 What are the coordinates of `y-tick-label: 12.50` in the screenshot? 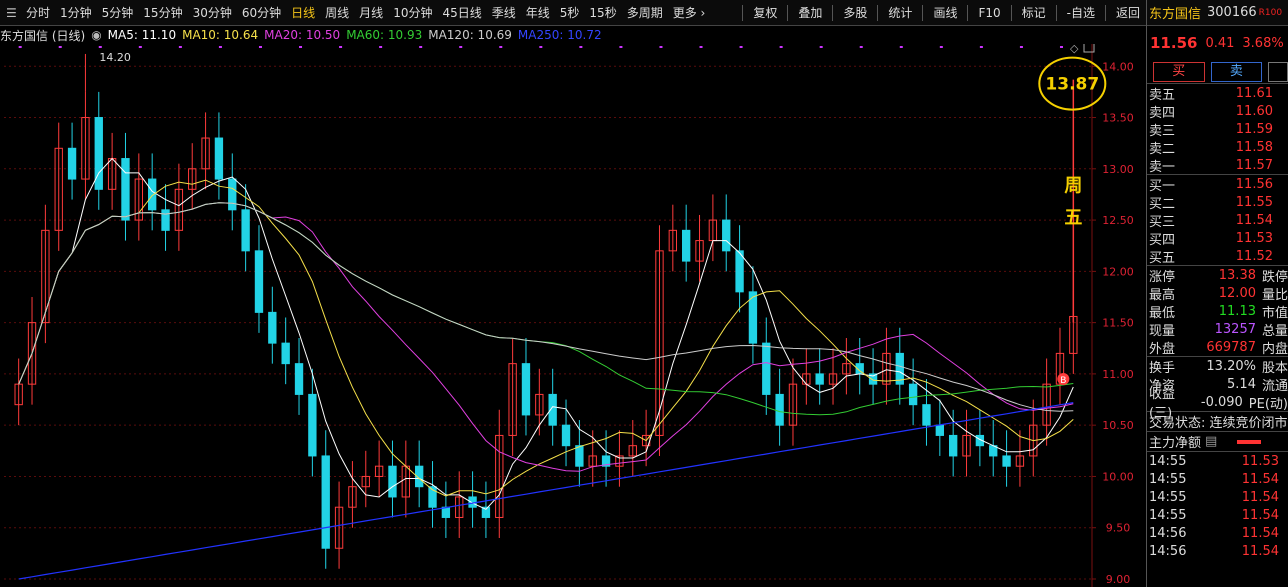 It's located at (1118, 220).